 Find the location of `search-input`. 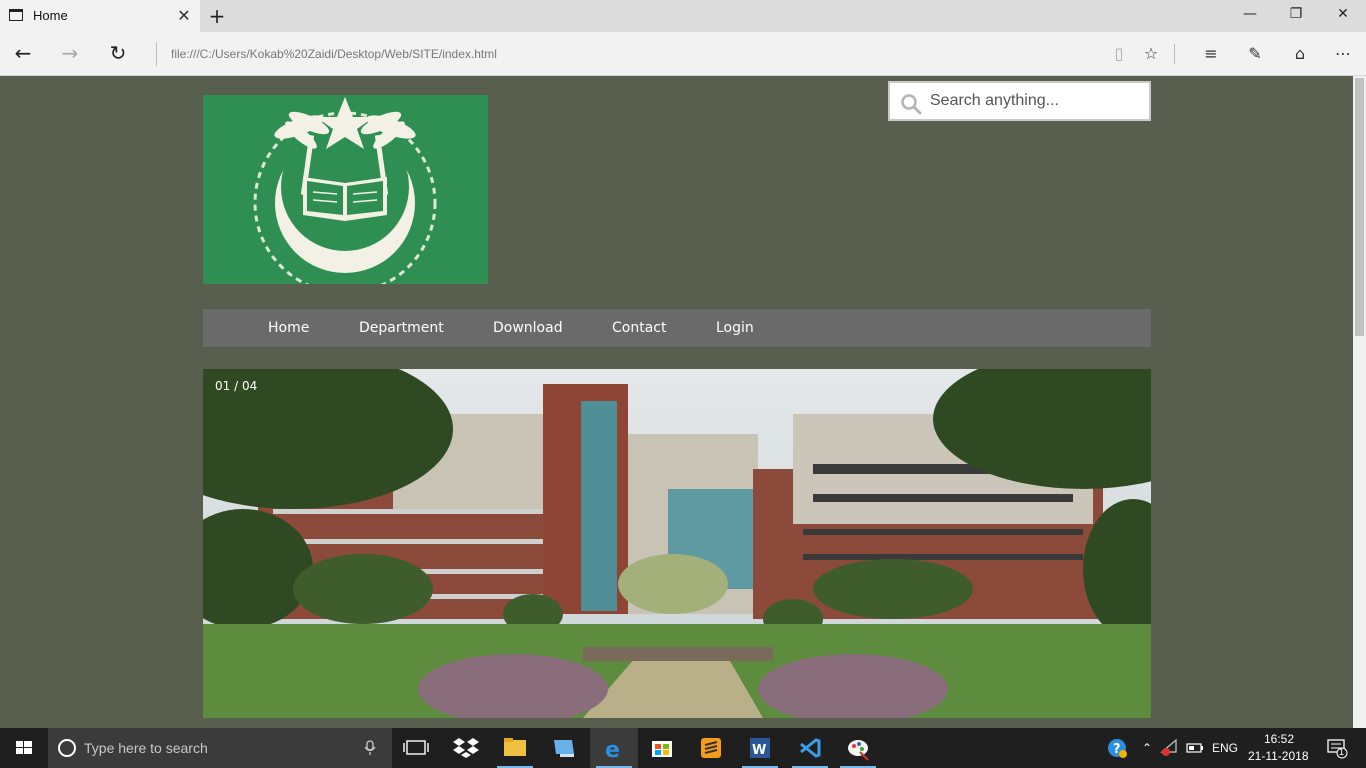

search-input is located at coordinates (1035, 101).